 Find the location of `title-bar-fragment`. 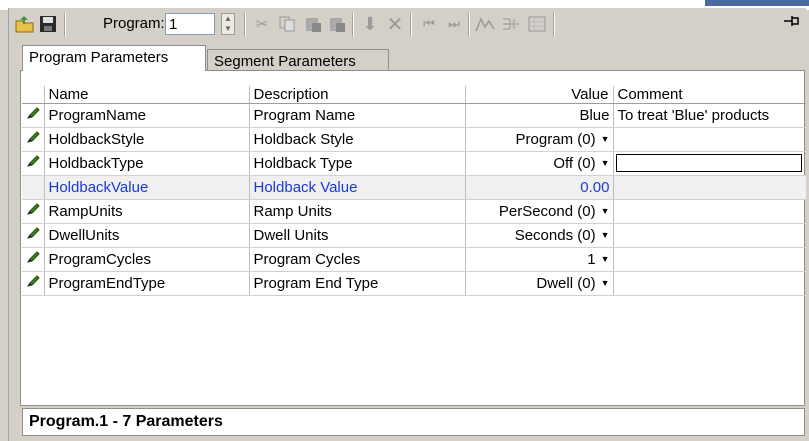

title-bar-fragment is located at coordinates (757, 3).